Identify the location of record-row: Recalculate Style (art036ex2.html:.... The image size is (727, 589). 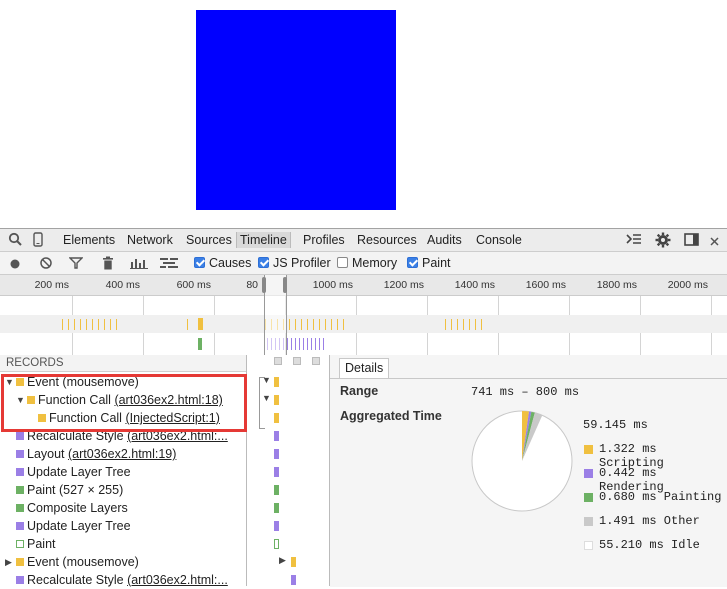
(123, 580).